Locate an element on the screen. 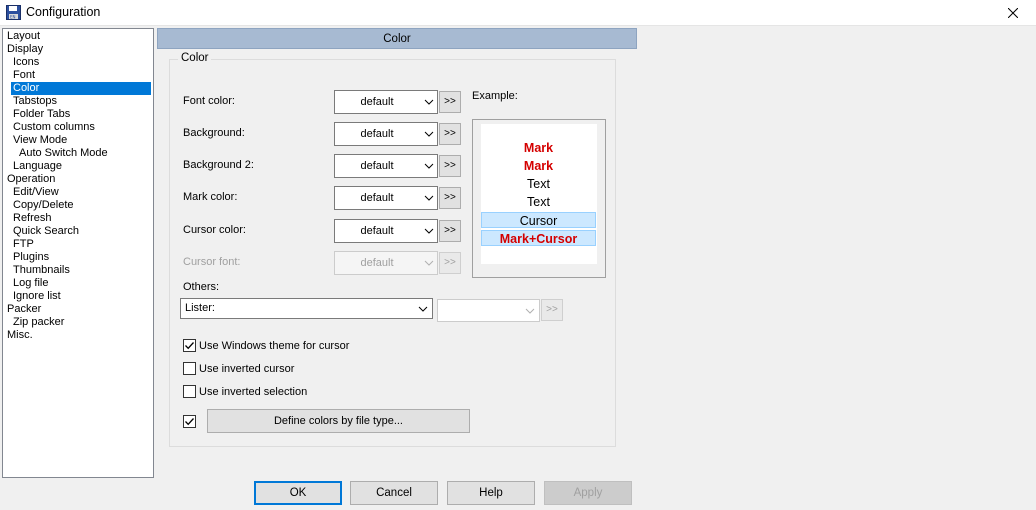 The image size is (1036, 510). tree-item: Quick Search is located at coordinates (46, 231).